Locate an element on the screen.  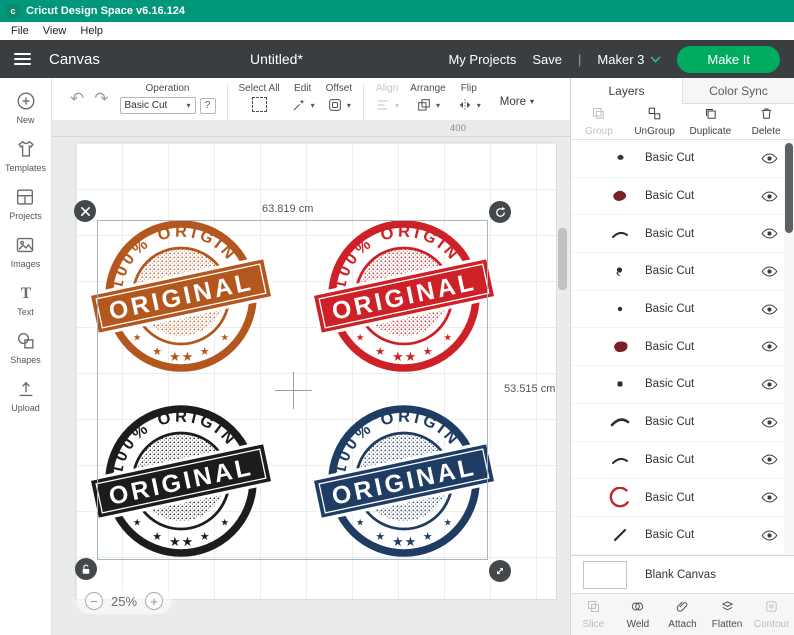
edit-wand-icon is located at coordinates (299, 105).